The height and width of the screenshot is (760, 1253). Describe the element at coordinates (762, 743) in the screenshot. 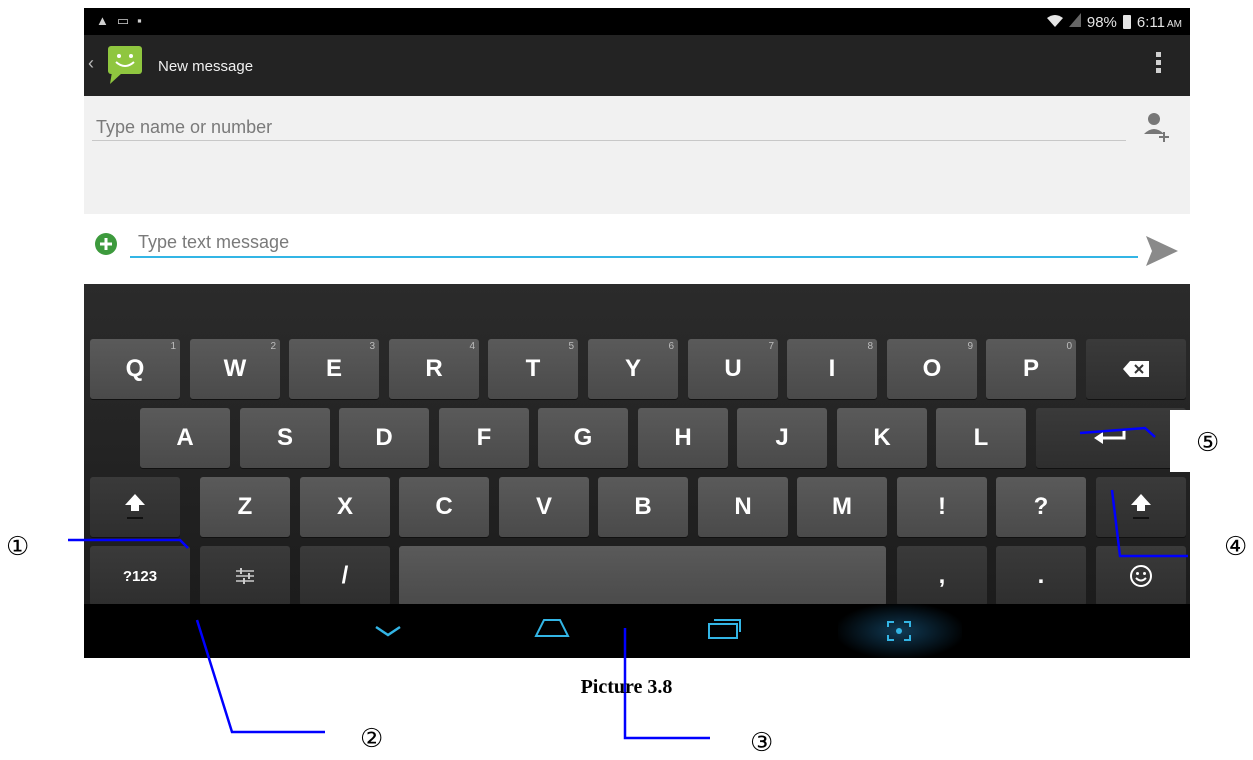

I see `callout-3: ③` at that location.